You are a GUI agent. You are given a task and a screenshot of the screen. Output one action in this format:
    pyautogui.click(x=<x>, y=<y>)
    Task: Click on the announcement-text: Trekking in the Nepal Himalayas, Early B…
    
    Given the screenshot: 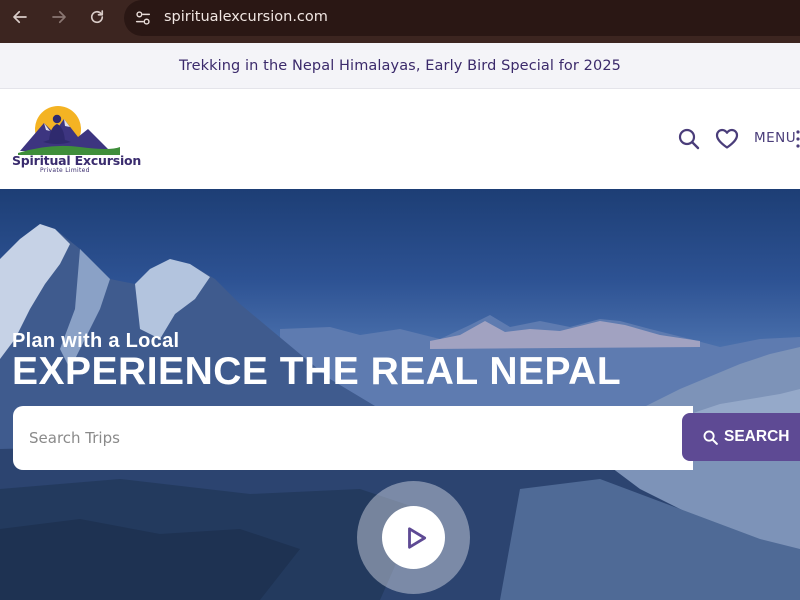 What is the action you would take?
    pyautogui.click(x=400, y=66)
    